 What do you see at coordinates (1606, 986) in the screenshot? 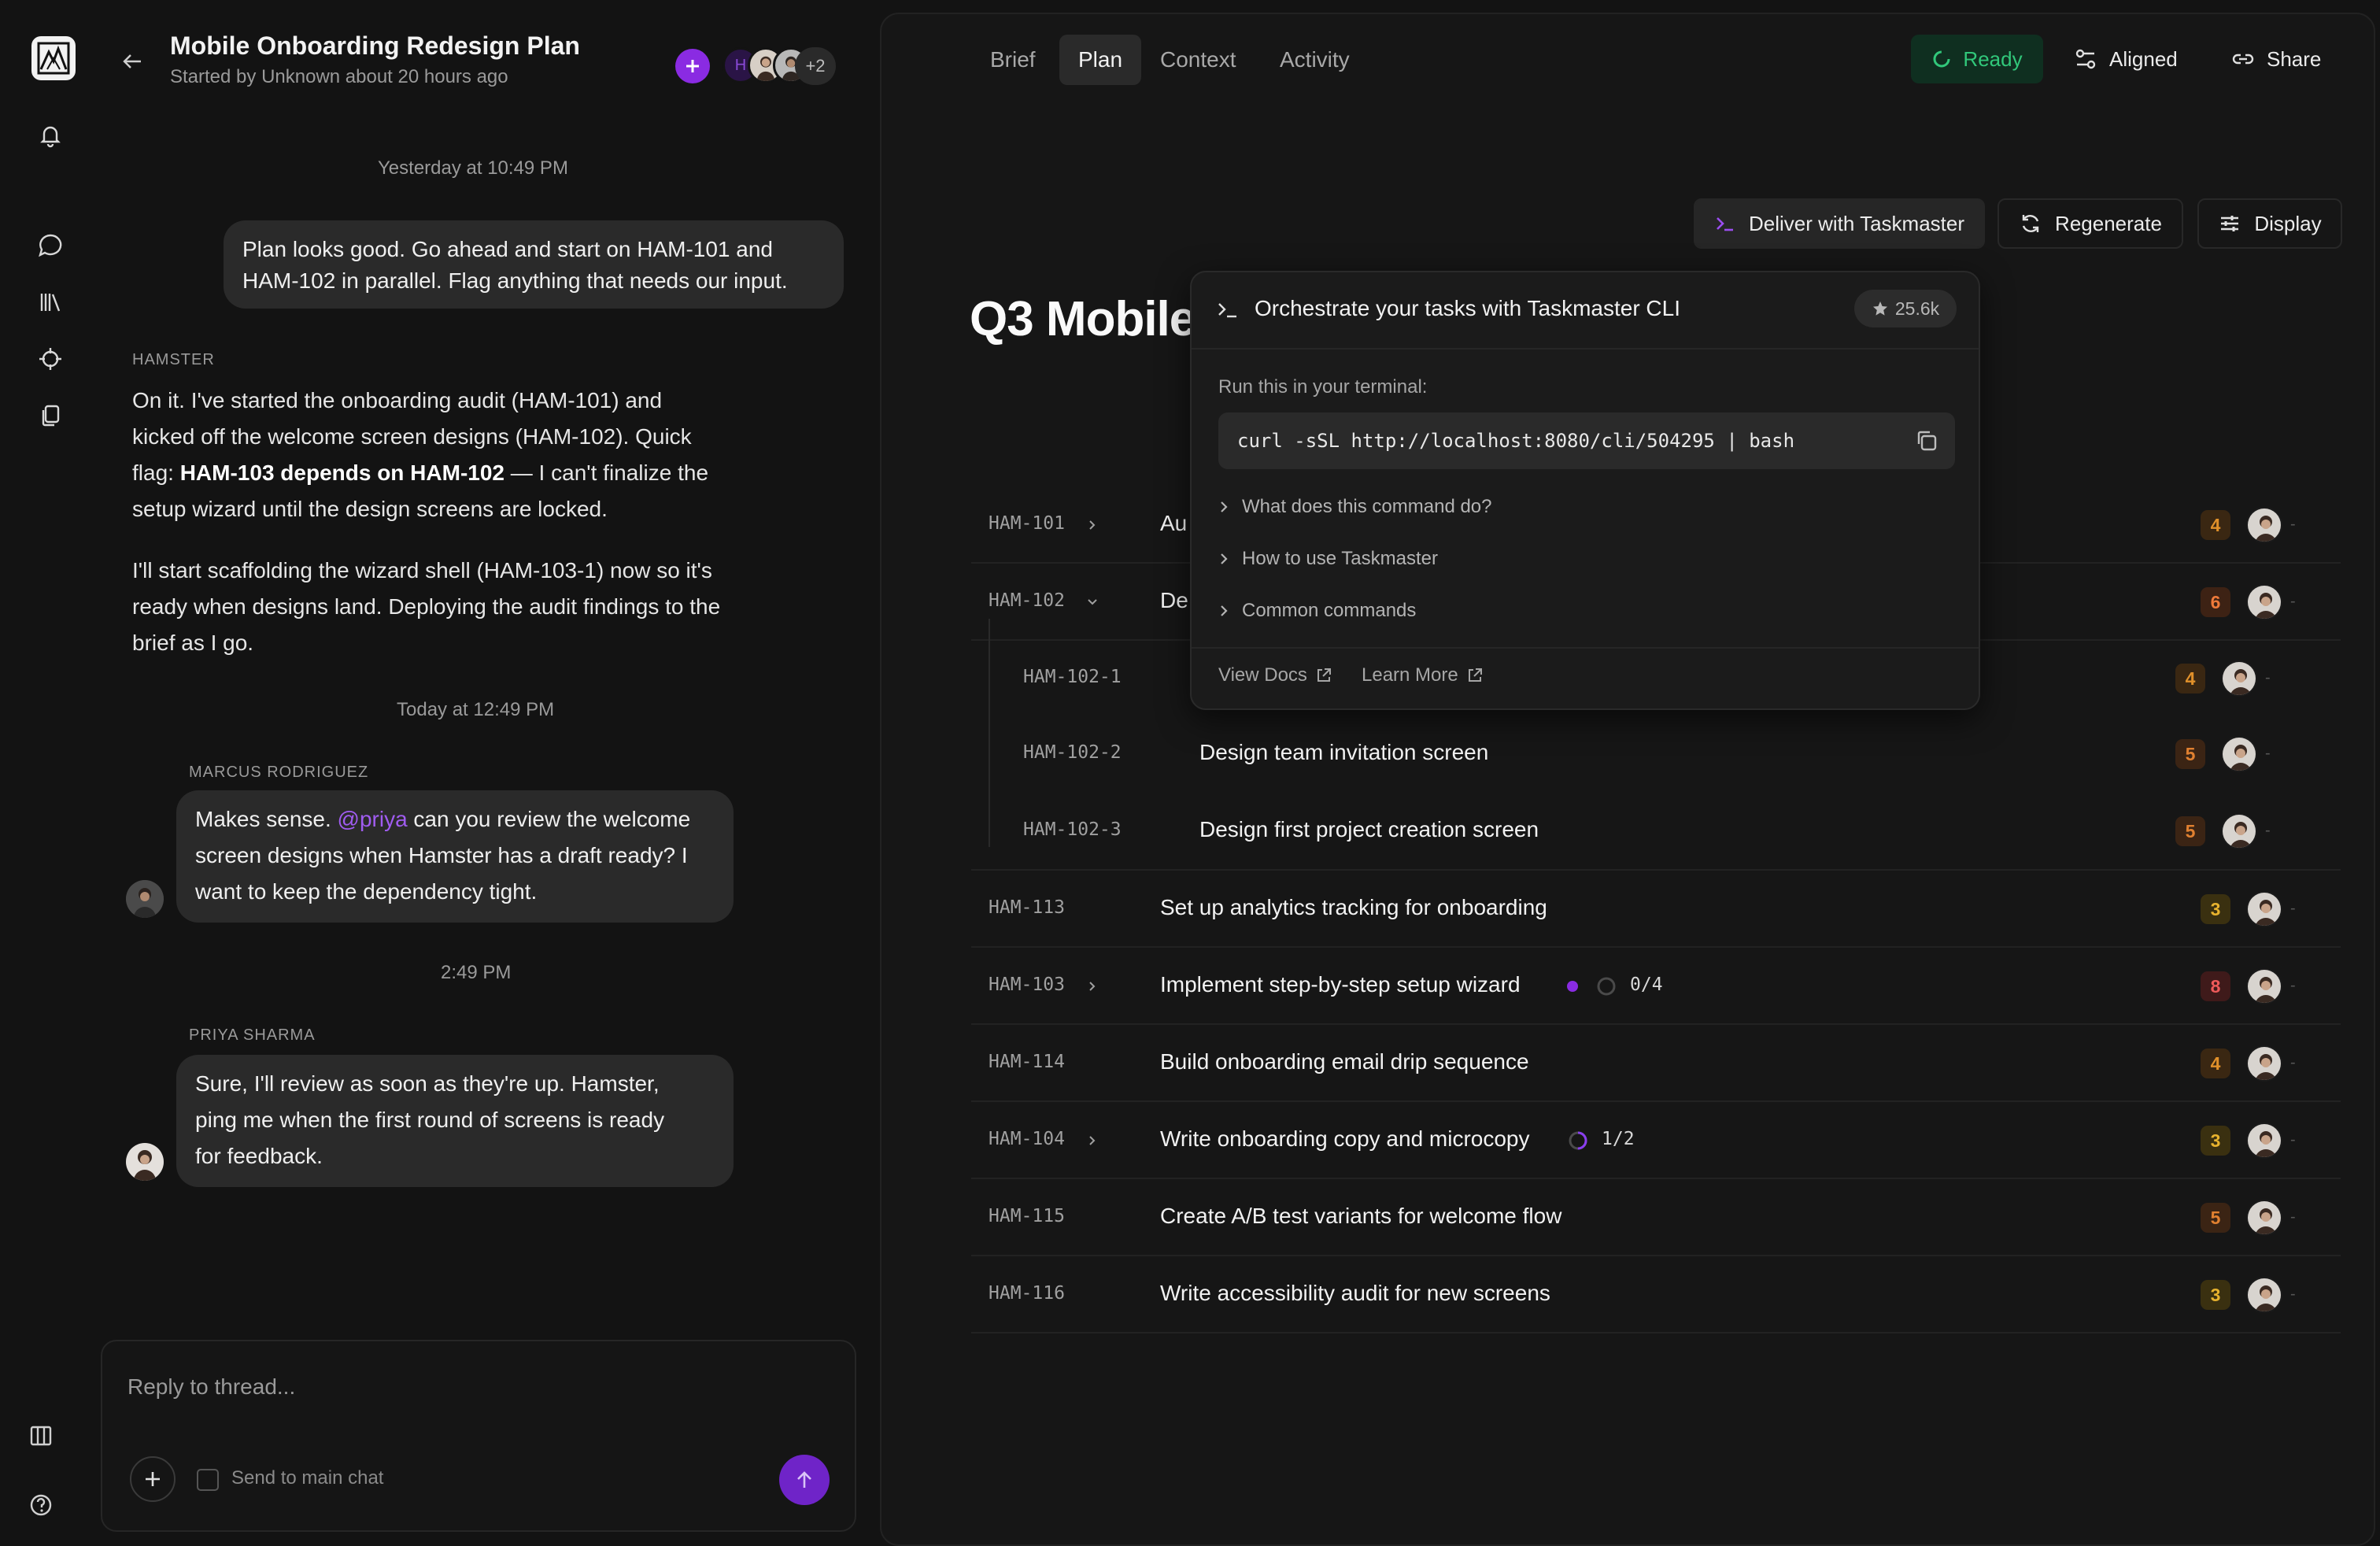
I see `progress-ring-icon` at bounding box center [1606, 986].